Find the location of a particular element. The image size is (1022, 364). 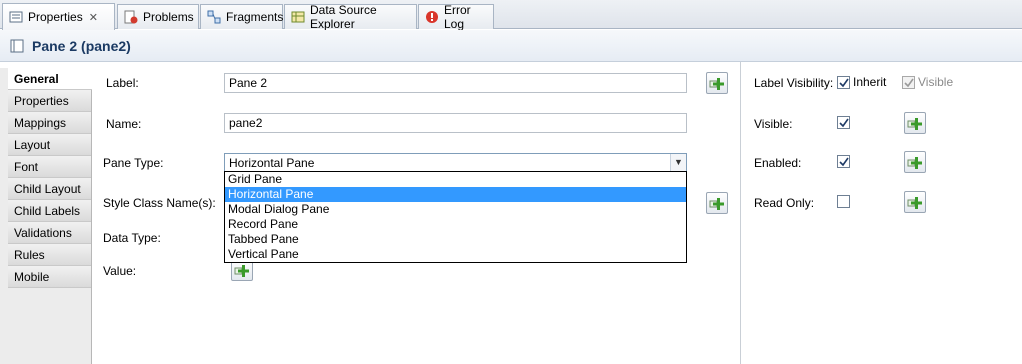

page-header: Pane 2 (pane2) is located at coordinates (511, 46).